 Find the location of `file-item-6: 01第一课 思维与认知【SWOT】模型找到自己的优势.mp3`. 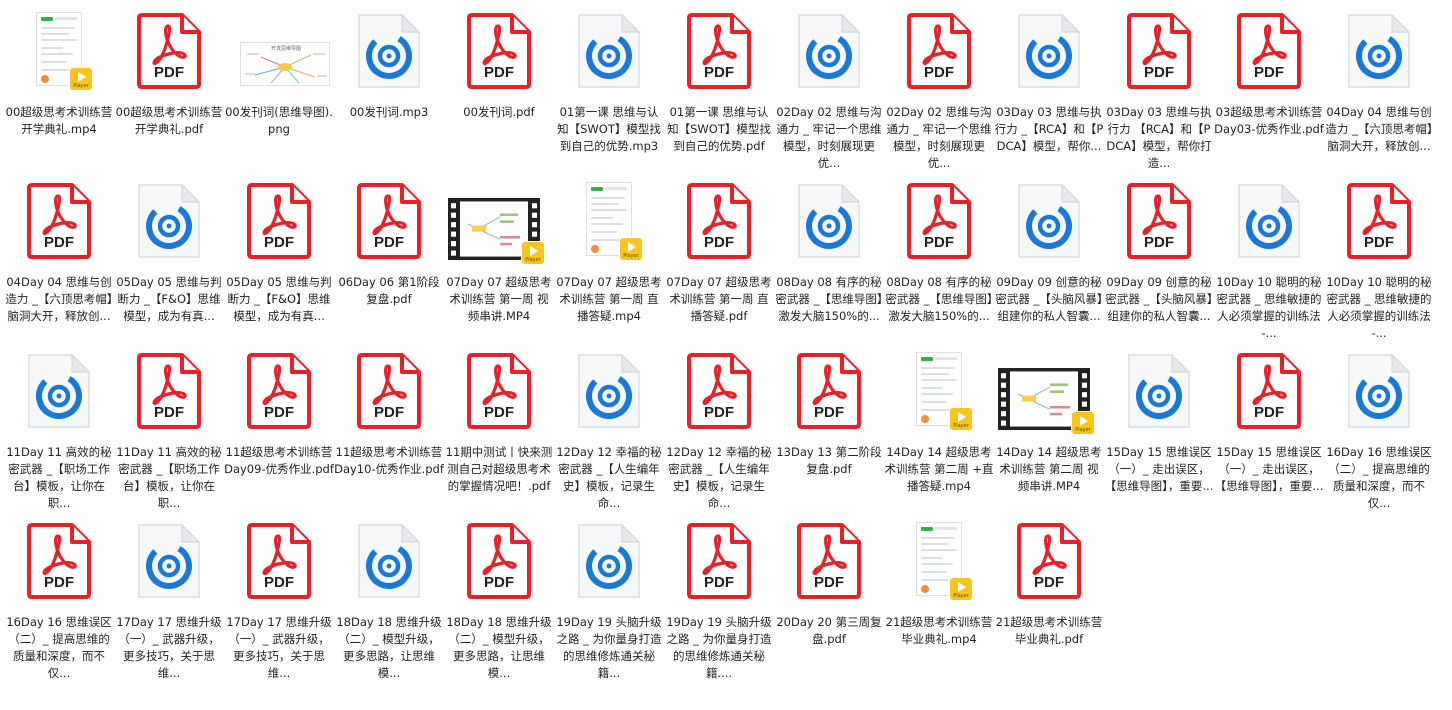

file-item-6: 01第一课 思维与认知【SWOT】模型找到自己的优势.mp3 is located at coordinates (609, 93).